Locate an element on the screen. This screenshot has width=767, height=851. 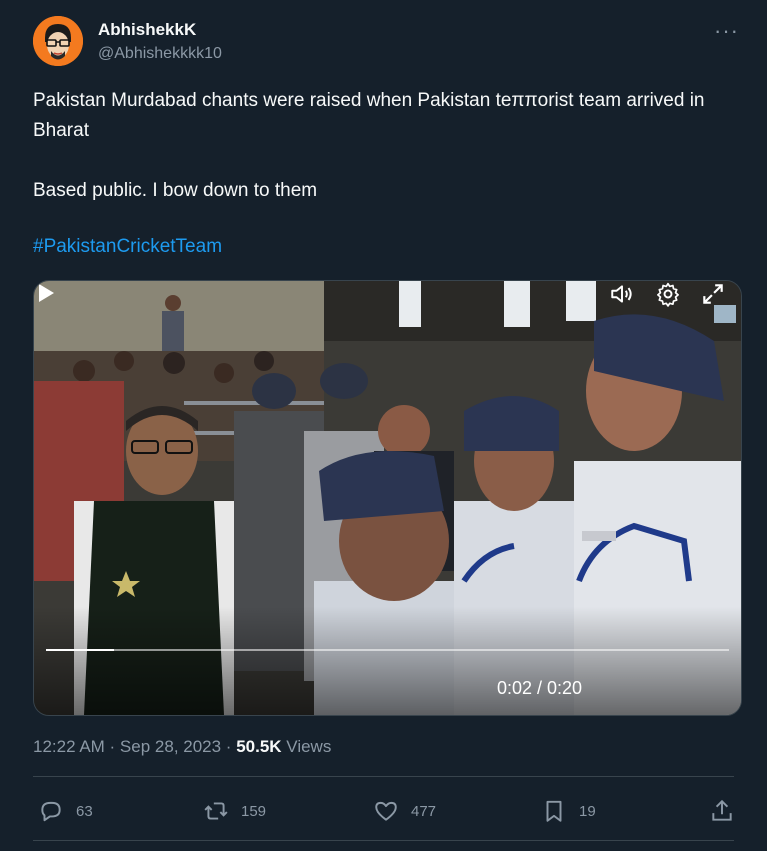
play-icon is located at coordinates (46, 293).